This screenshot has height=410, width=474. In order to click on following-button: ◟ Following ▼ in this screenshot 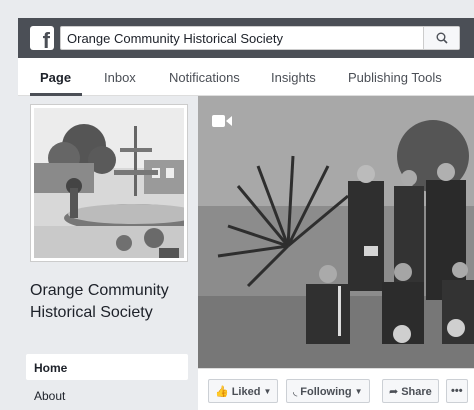, I will do `click(328, 391)`.